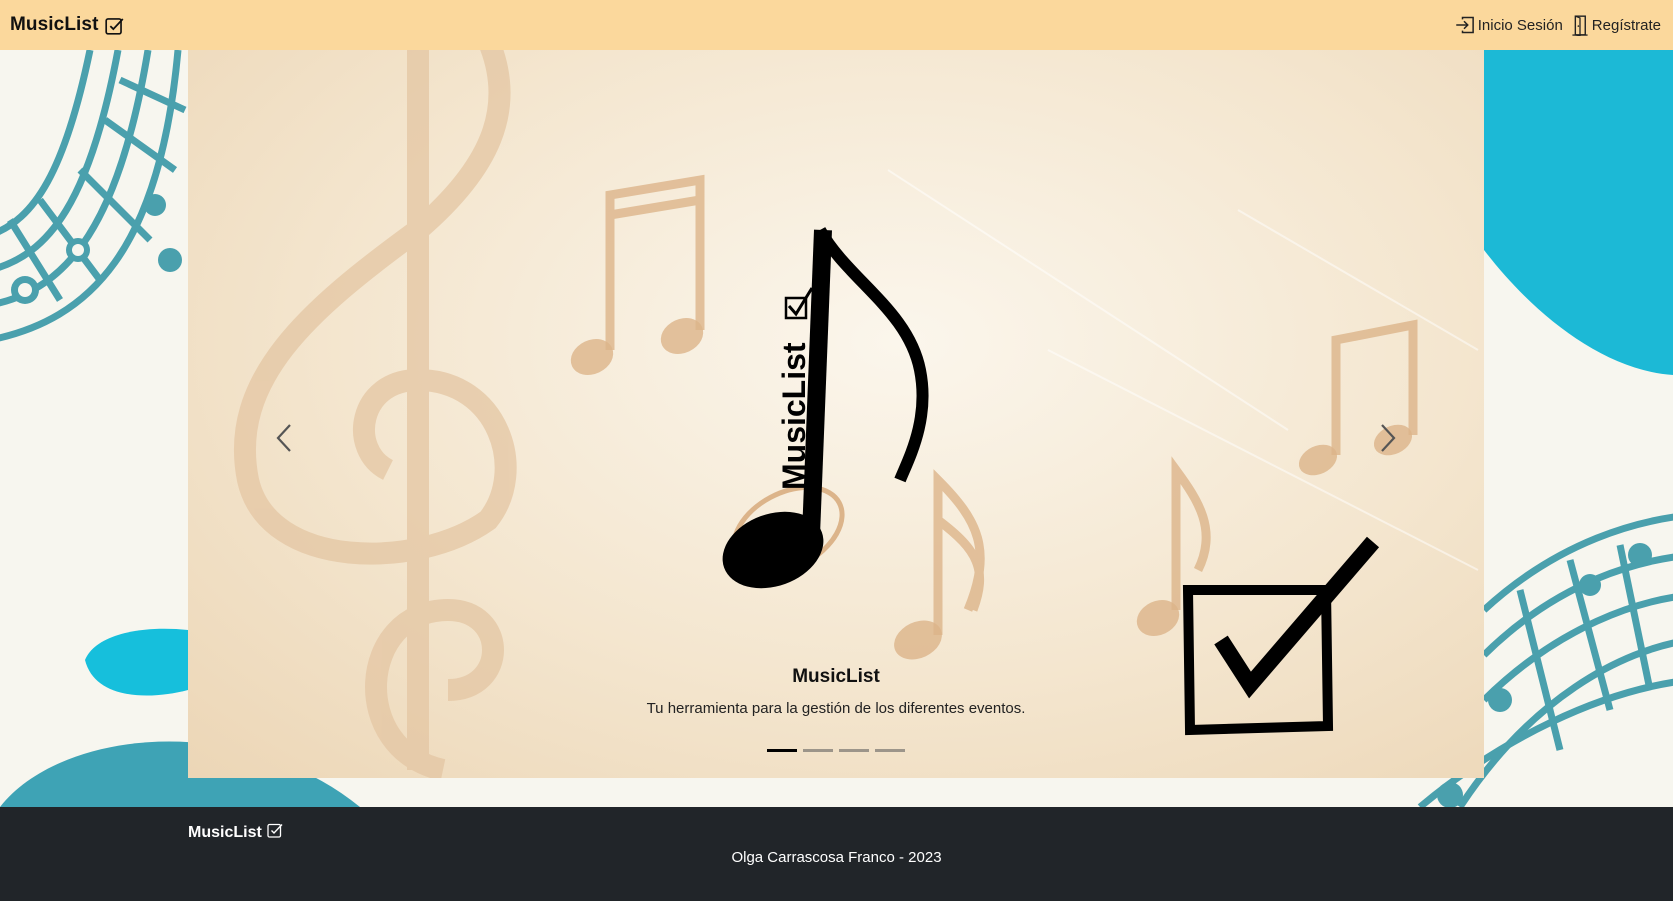 This screenshot has height=901, width=1673. Describe the element at coordinates (136, 662) in the screenshot. I see `blob-bottom-left` at that location.